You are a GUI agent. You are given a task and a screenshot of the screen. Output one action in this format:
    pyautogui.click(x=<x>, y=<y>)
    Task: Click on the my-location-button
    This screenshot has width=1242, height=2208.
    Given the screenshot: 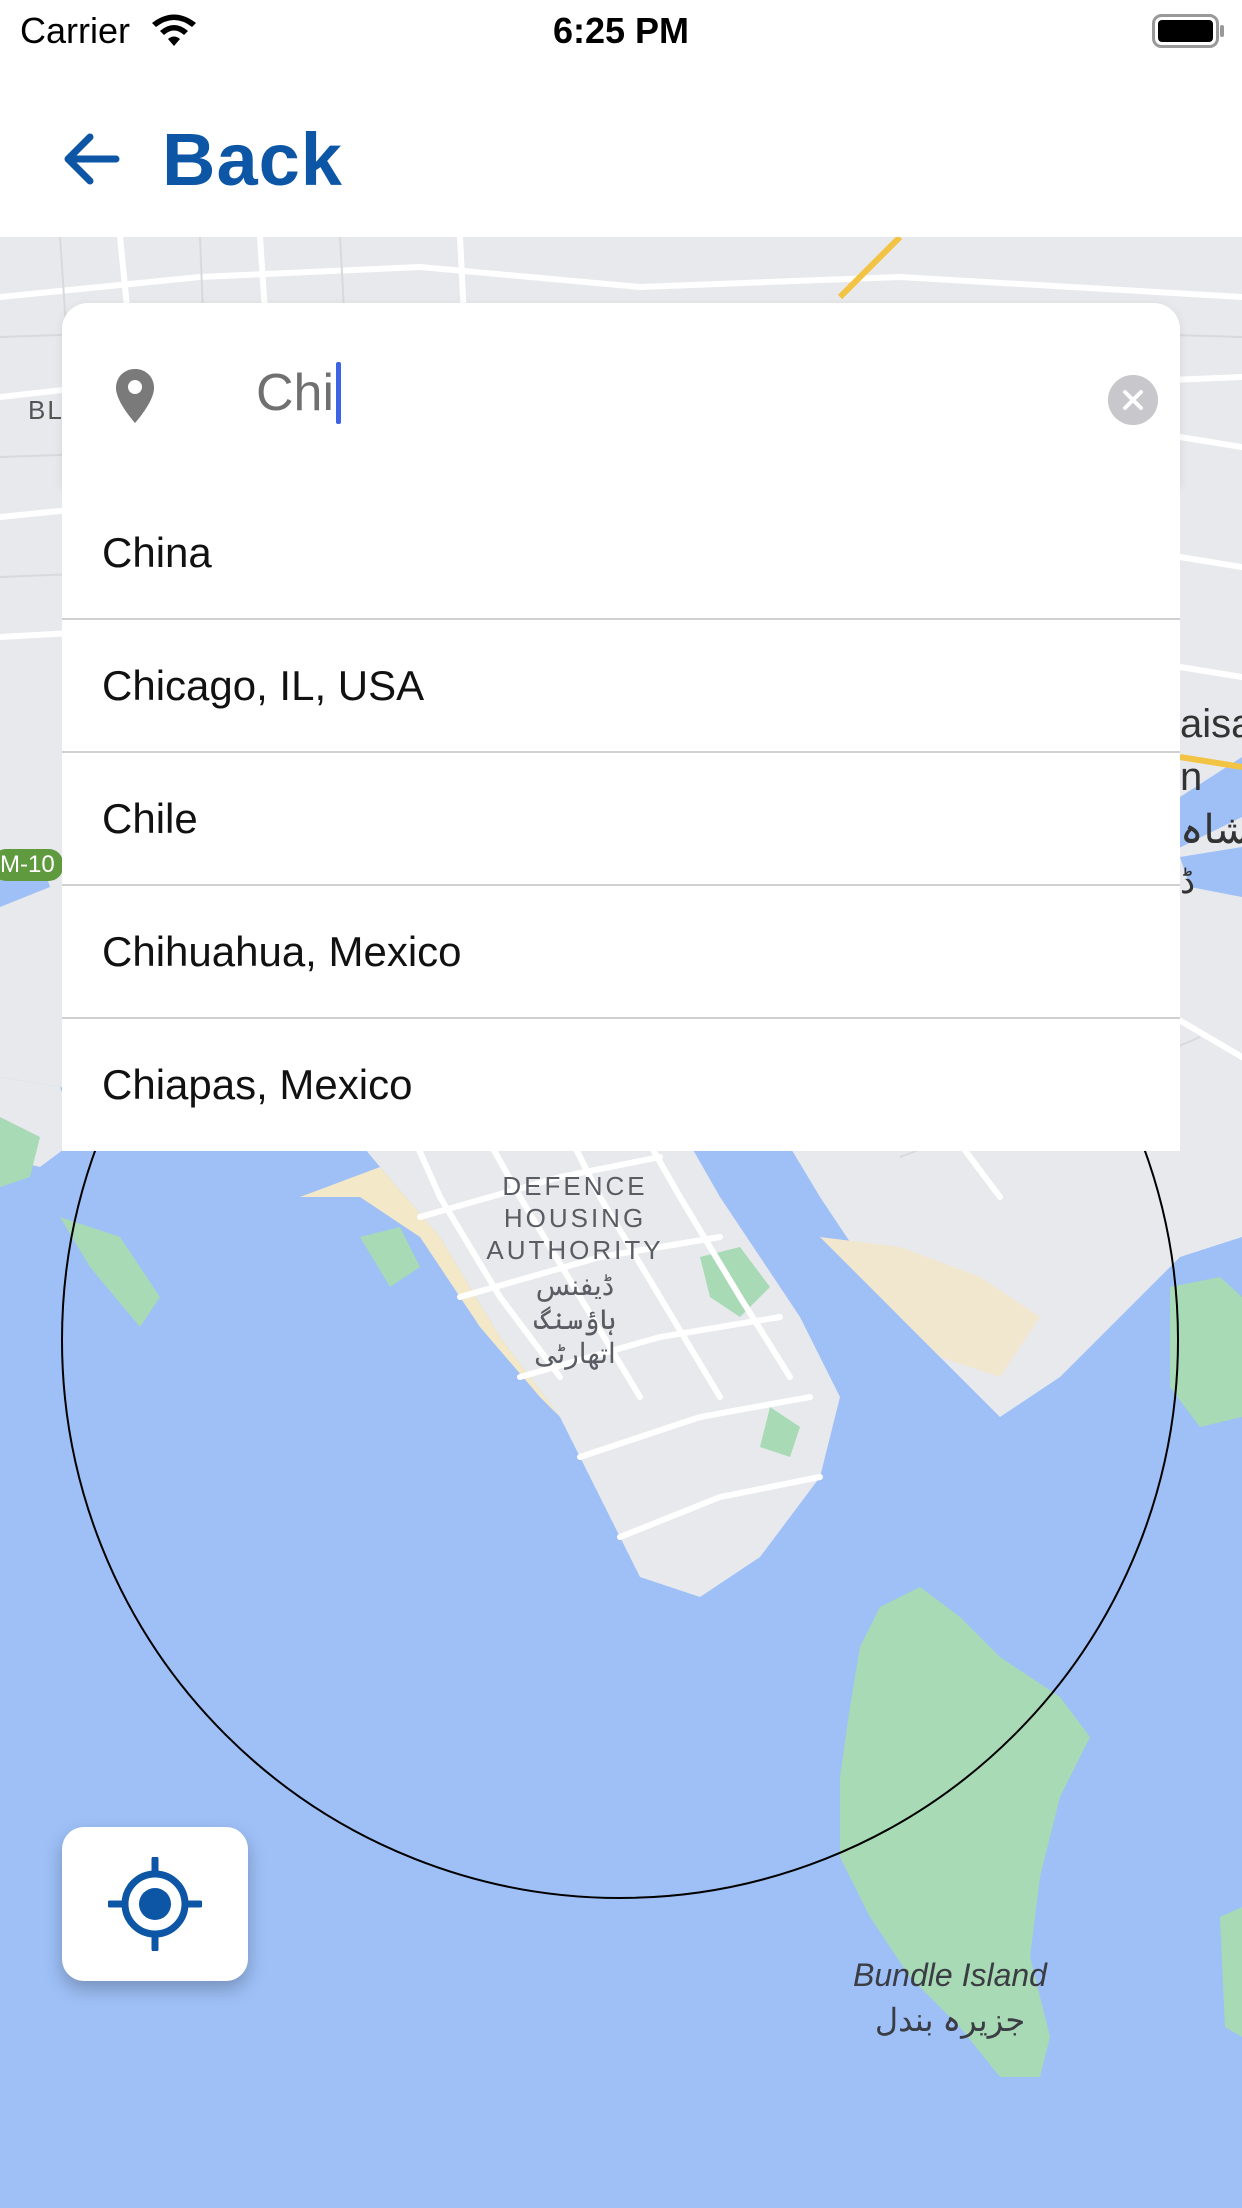 What is the action you would take?
    pyautogui.click(x=155, y=1904)
    